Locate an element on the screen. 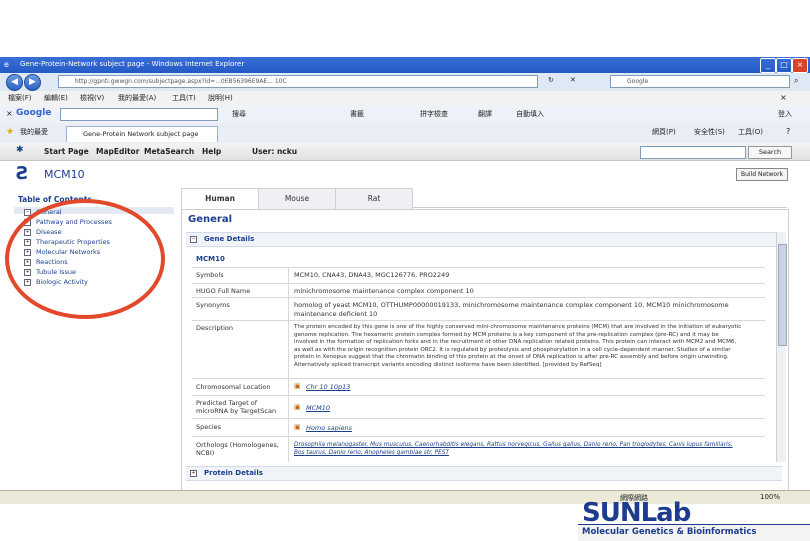 The height and width of the screenshot is (541, 810). microrna-icon: ▣ is located at coordinates (297, 407).